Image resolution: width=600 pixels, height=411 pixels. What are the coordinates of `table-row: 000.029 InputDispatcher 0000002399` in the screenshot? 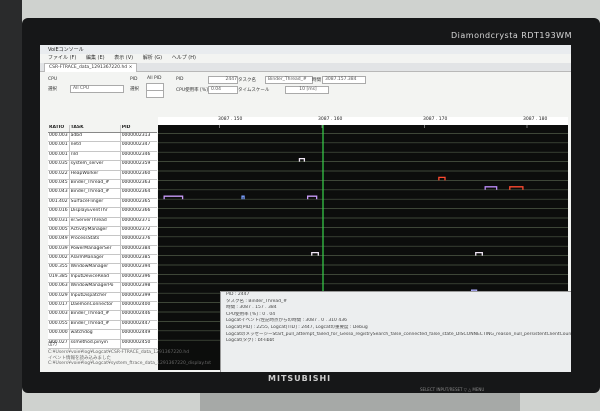 It's located at (102, 297).